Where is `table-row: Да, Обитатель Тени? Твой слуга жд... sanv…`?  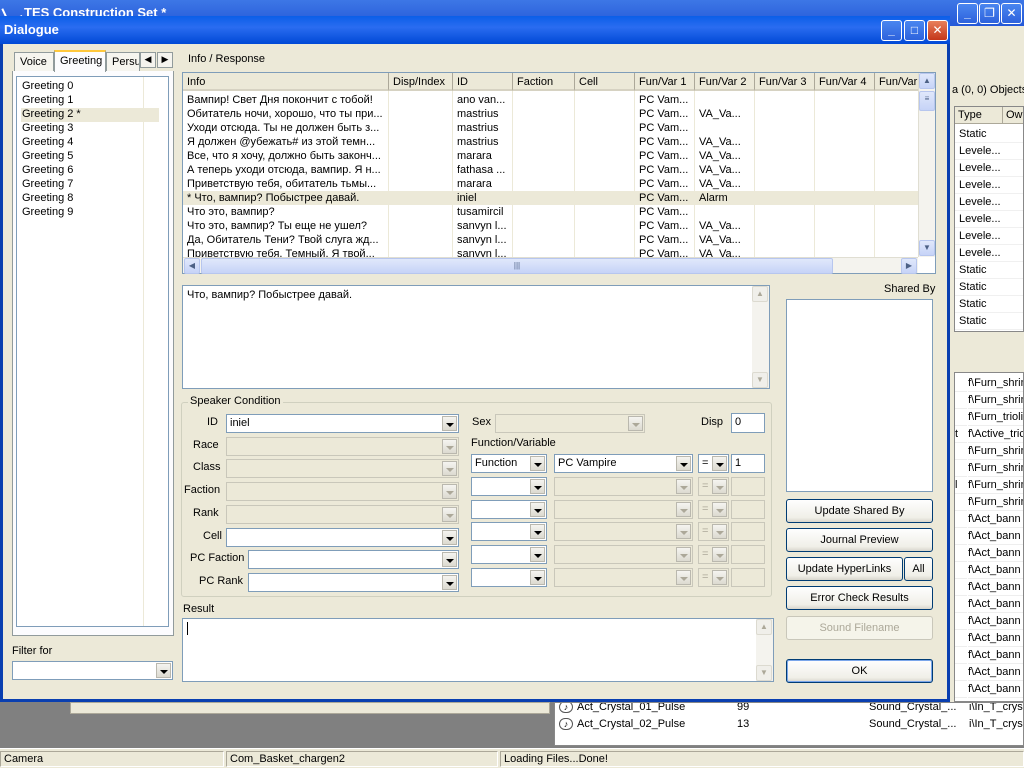 table-row: Да, Обитатель Тени? Твой слуга жд... sanv… is located at coordinates (551, 240).